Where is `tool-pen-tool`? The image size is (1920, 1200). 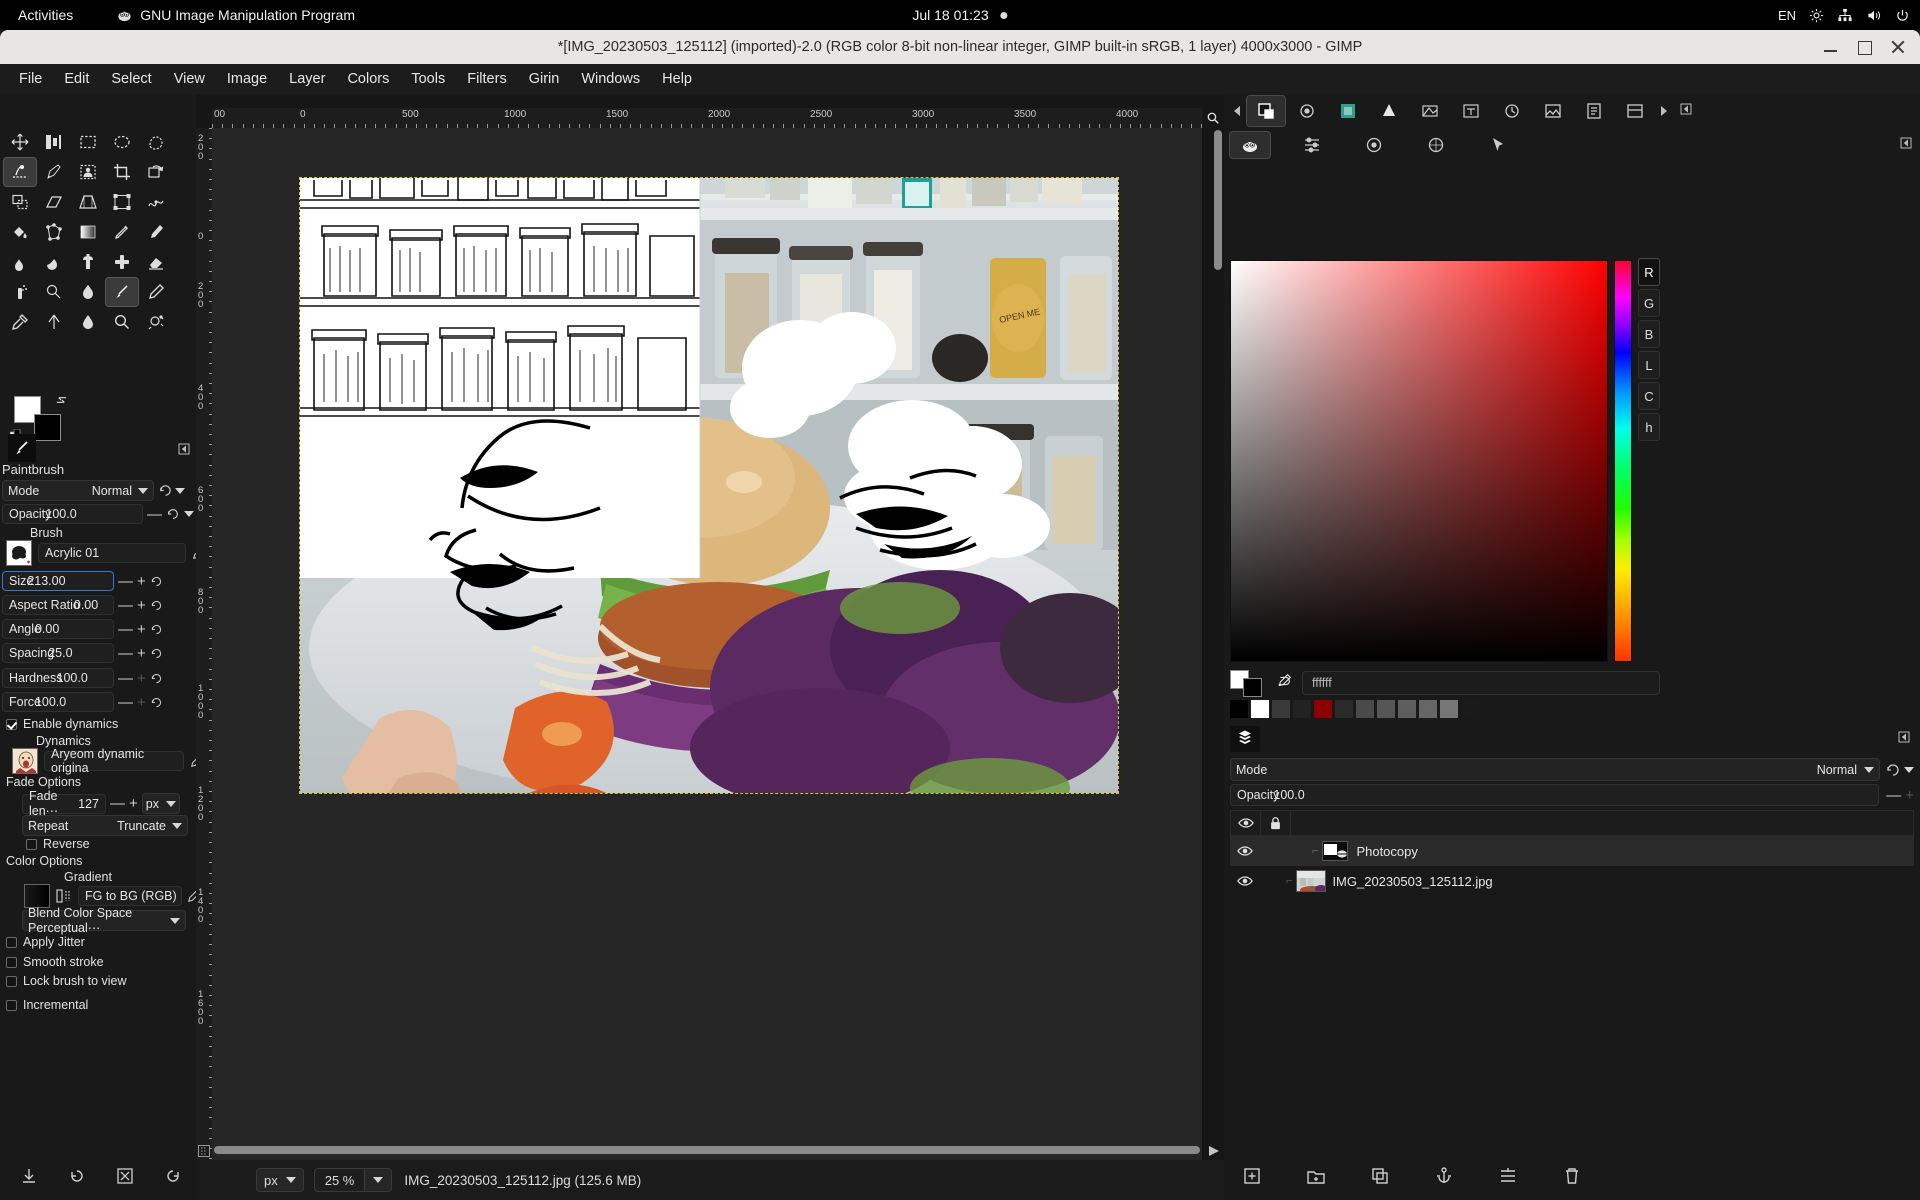 tool-pen-tool is located at coordinates (156, 292).